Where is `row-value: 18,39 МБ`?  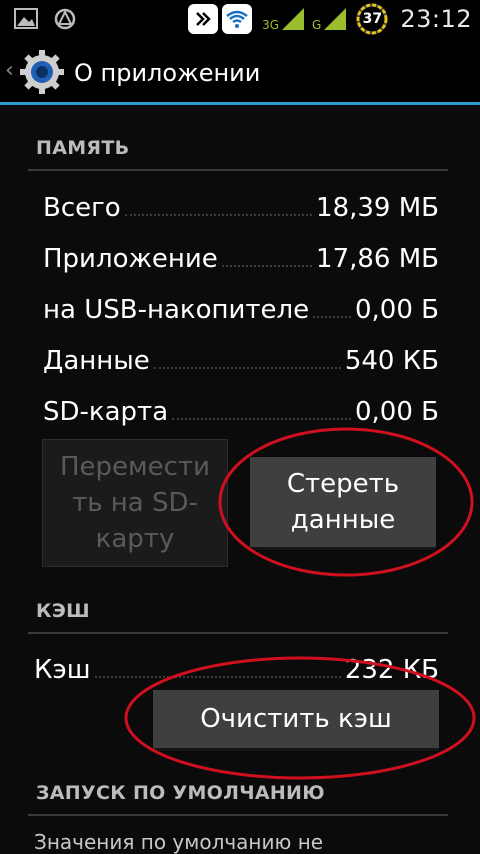
row-value: 18,39 МБ is located at coordinates (377, 208).